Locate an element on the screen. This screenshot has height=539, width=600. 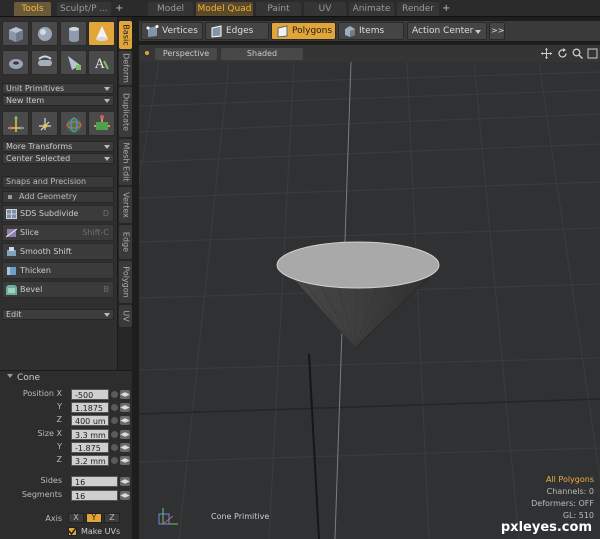
tab-tools: Tools is located at coordinates (32, 9).